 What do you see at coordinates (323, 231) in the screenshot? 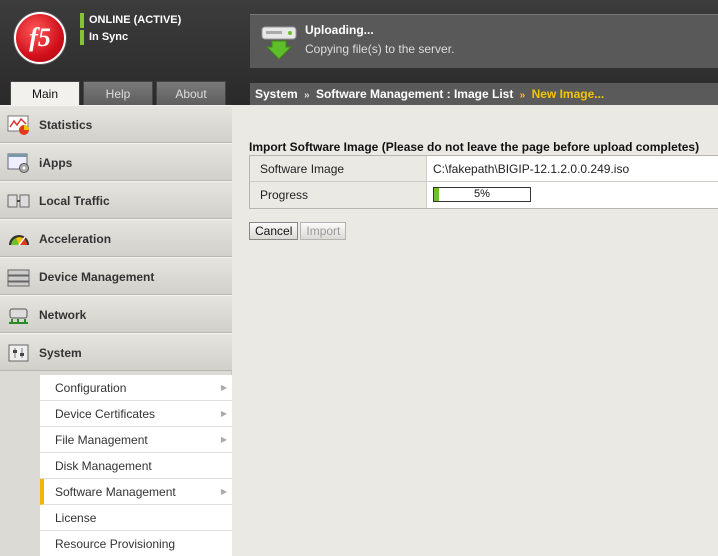
I see `import-button: Import` at bounding box center [323, 231].